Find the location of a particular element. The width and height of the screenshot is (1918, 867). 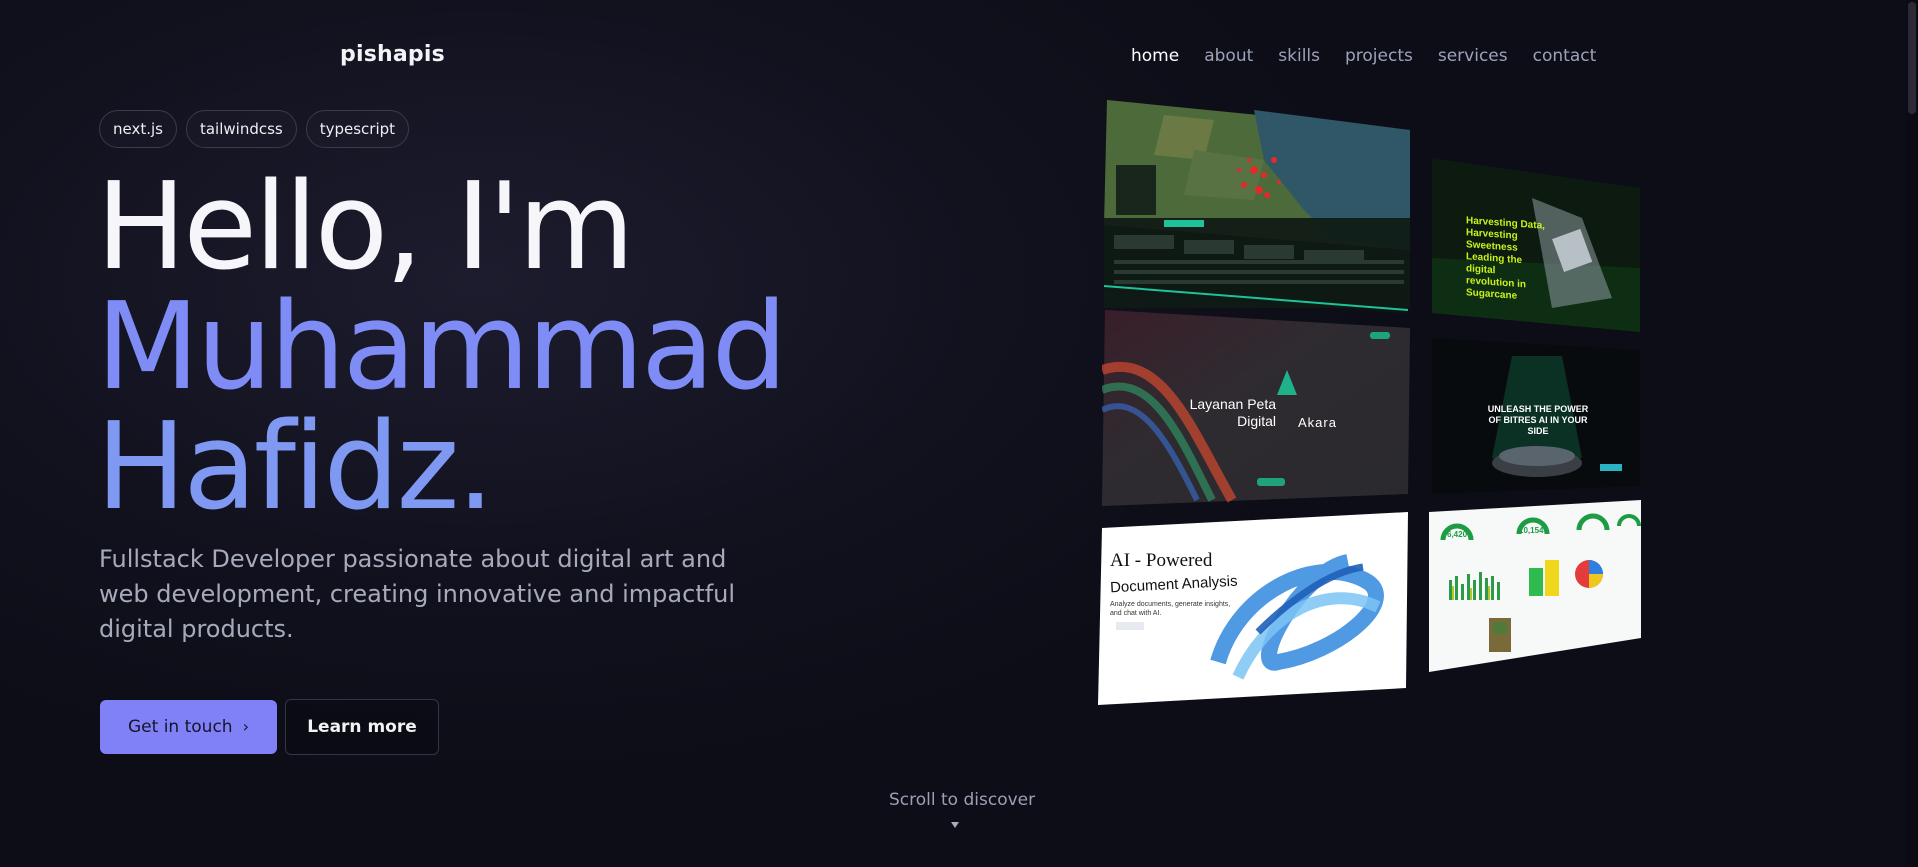

get-in-touch-label: Get in touch is located at coordinates (180, 727).